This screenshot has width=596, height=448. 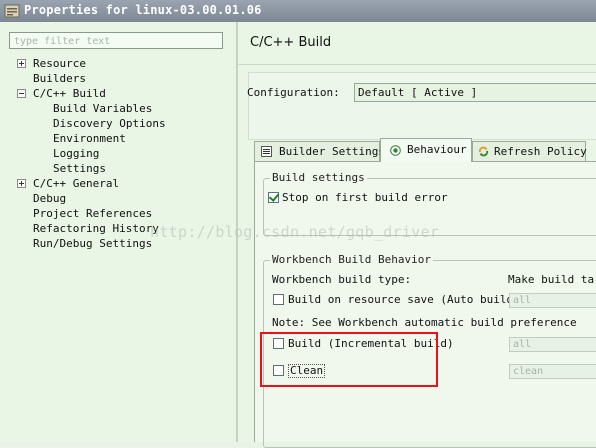 I want to click on clean-checkbox, so click(x=278, y=370).